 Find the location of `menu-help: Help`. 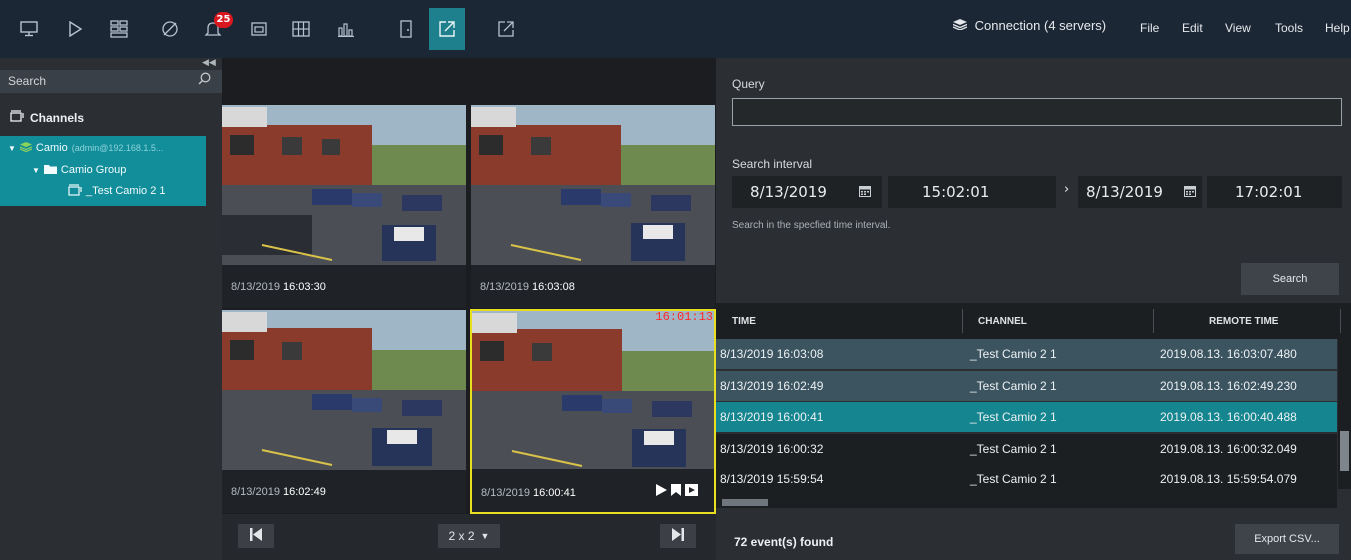

menu-help: Help is located at coordinates (1337, 28).